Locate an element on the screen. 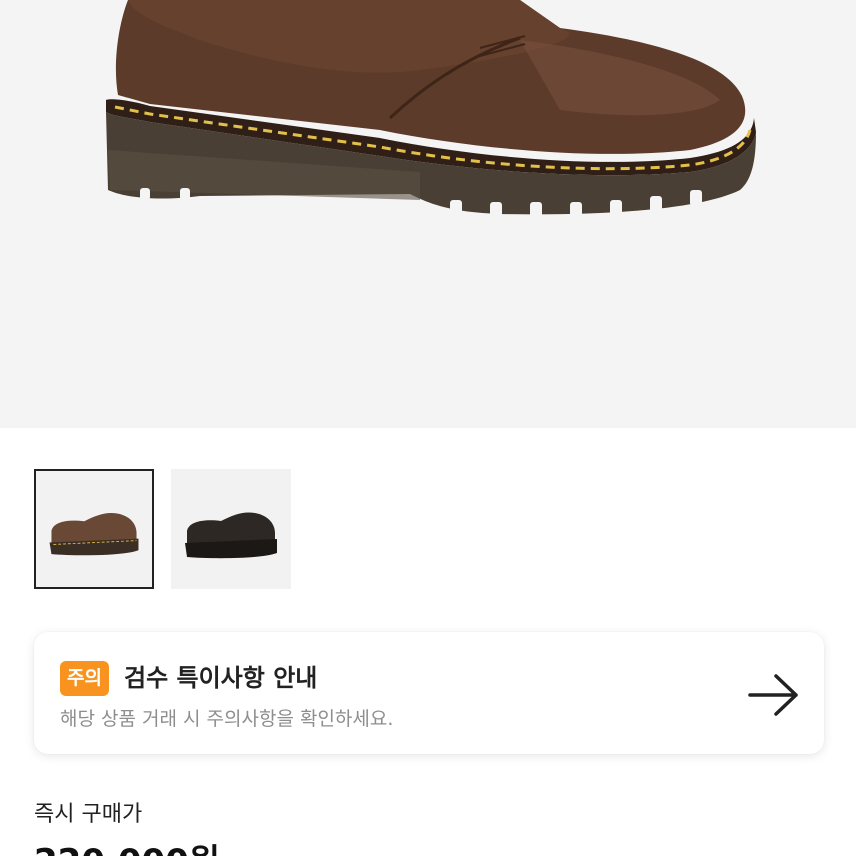 The image size is (856, 856). thumbnail-list is located at coordinates (162, 529).